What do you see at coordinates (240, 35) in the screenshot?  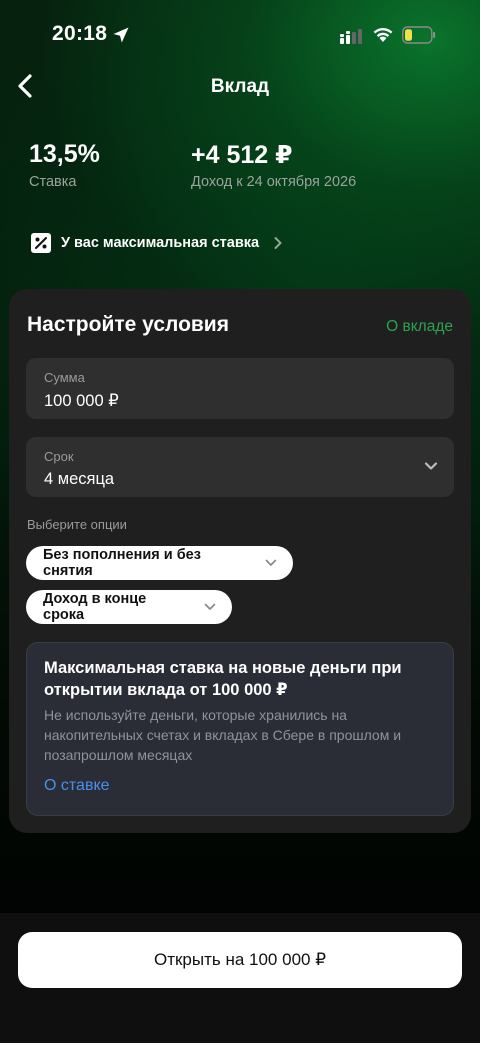 I see `status-bar: 20:18` at bounding box center [240, 35].